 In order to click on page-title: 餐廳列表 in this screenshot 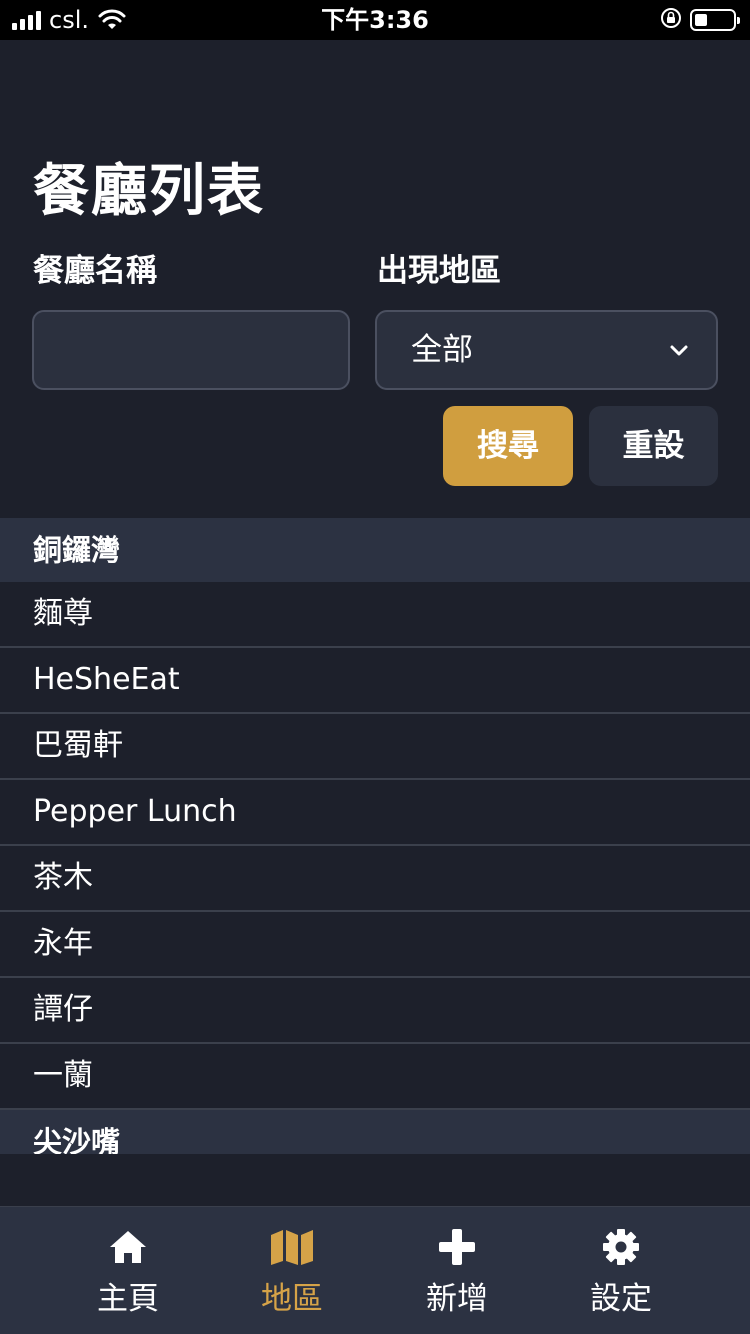, I will do `click(149, 191)`.